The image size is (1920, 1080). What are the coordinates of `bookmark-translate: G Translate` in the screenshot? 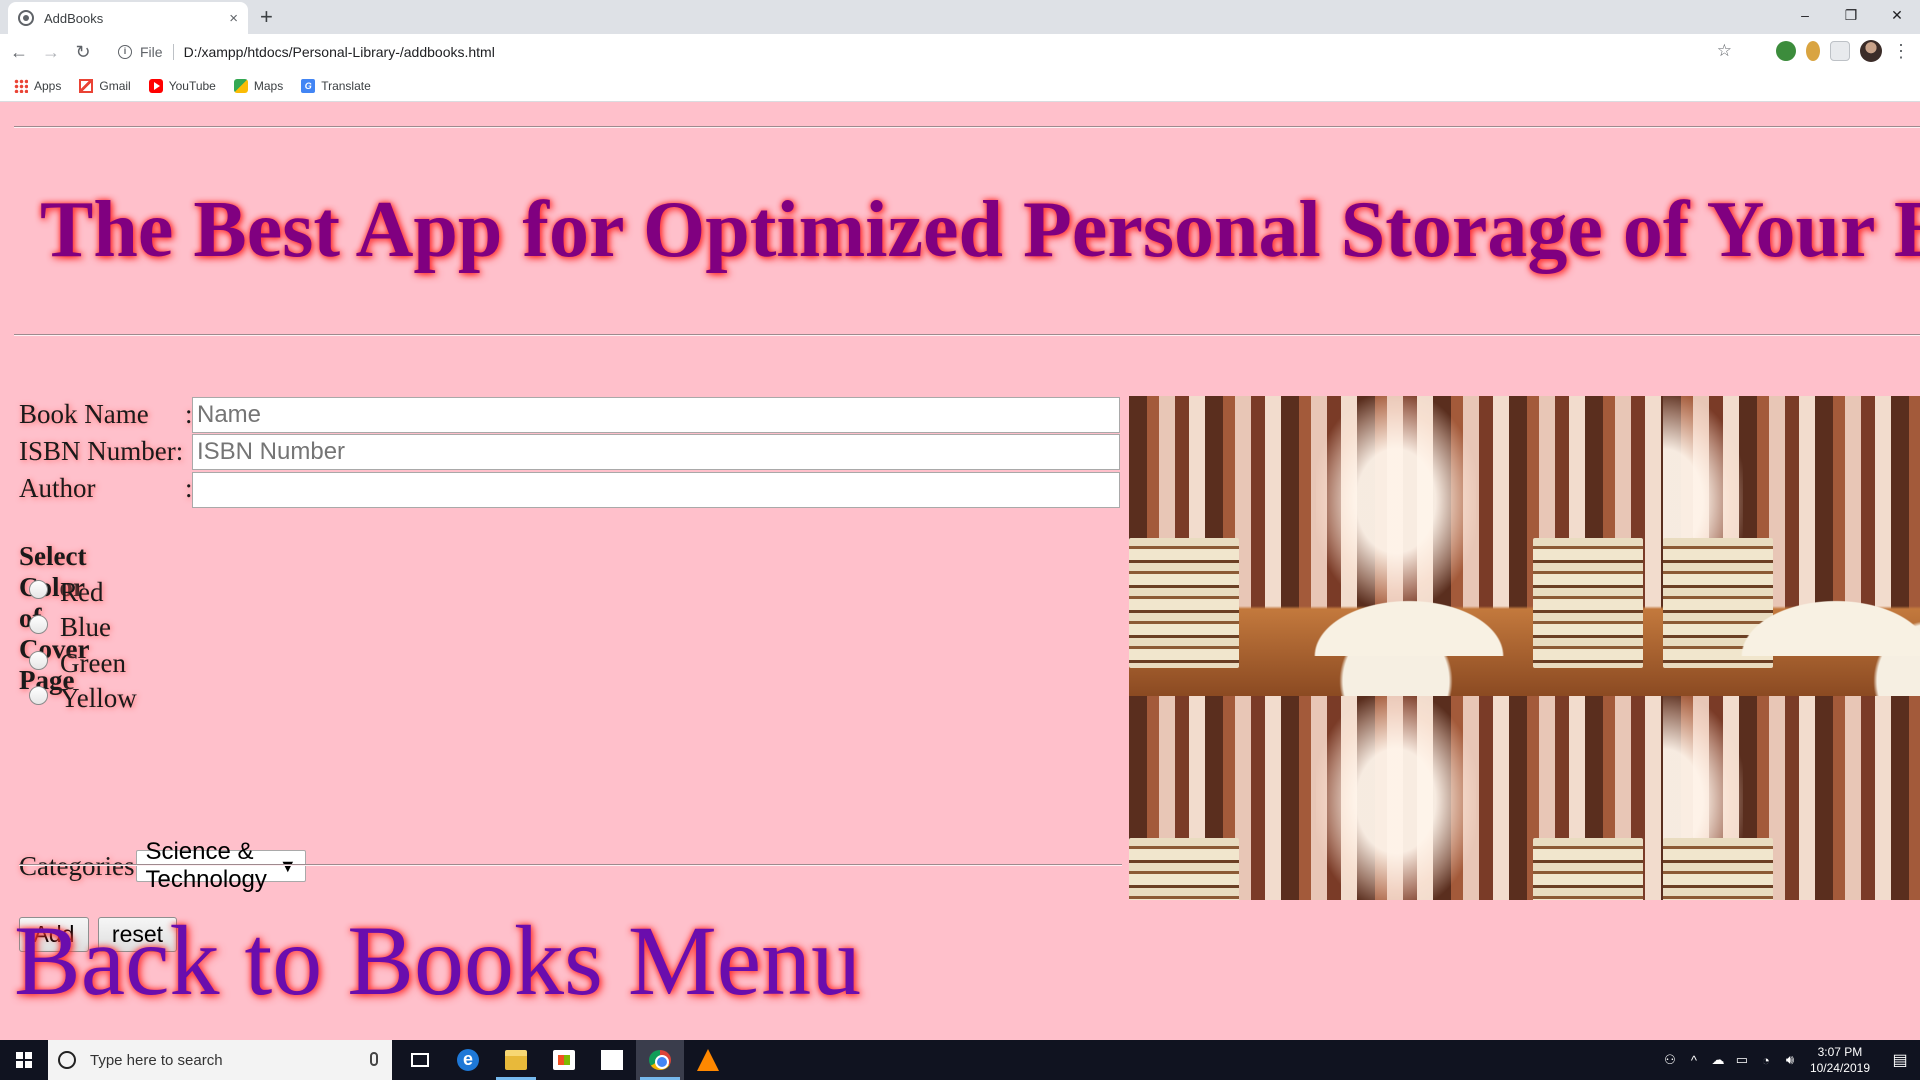 It's located at (336, 85).